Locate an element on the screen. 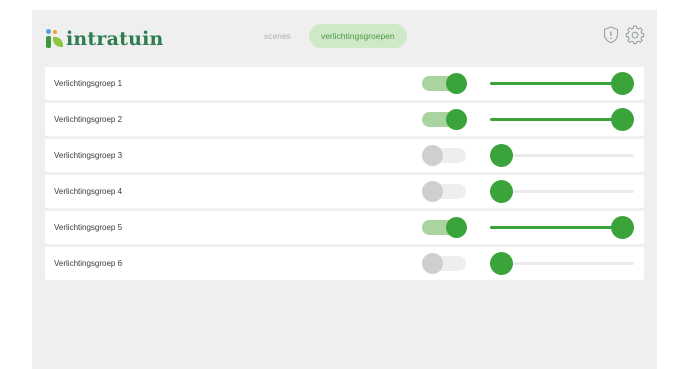  group-row: Verlichtingsgroep 3 is located at coordinates (344, 155).